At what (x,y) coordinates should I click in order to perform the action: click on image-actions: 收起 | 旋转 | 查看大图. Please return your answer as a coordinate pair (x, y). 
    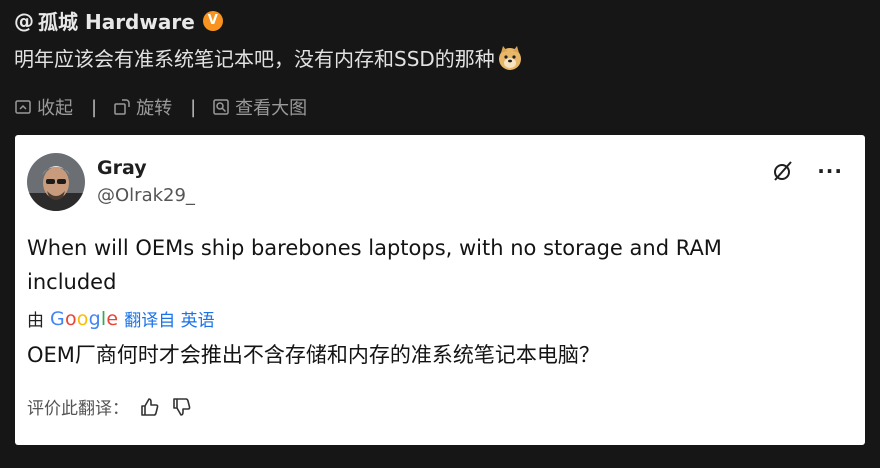
    Looking at the image, I should click on (160, 107).